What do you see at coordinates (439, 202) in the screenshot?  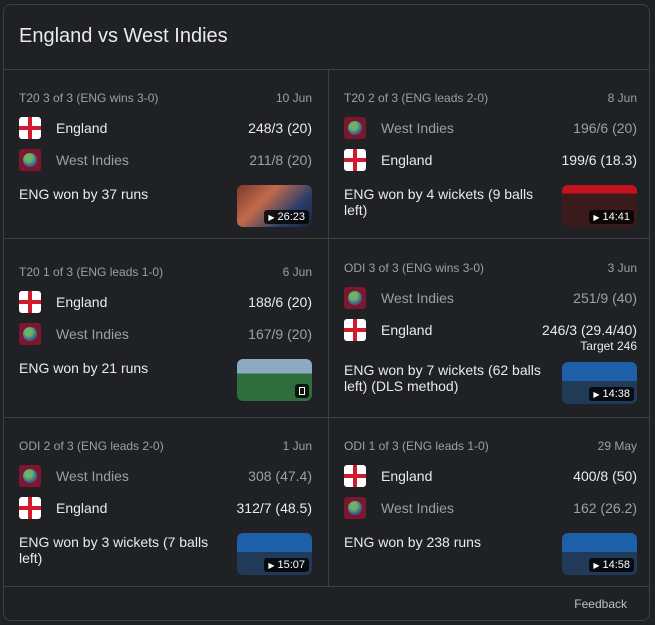 I see `match-result: ENG won by 4 wickets (9 balls left)` at bounding box center [439, 202].